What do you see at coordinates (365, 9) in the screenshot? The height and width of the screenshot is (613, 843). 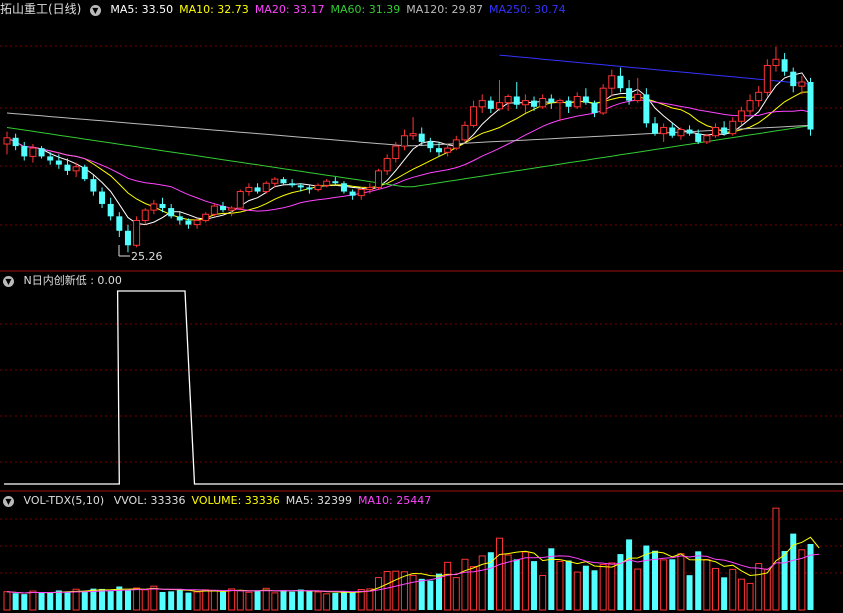 I see `ma-indicator-3: MA60: 31.39` at bounding box center [365, 9].